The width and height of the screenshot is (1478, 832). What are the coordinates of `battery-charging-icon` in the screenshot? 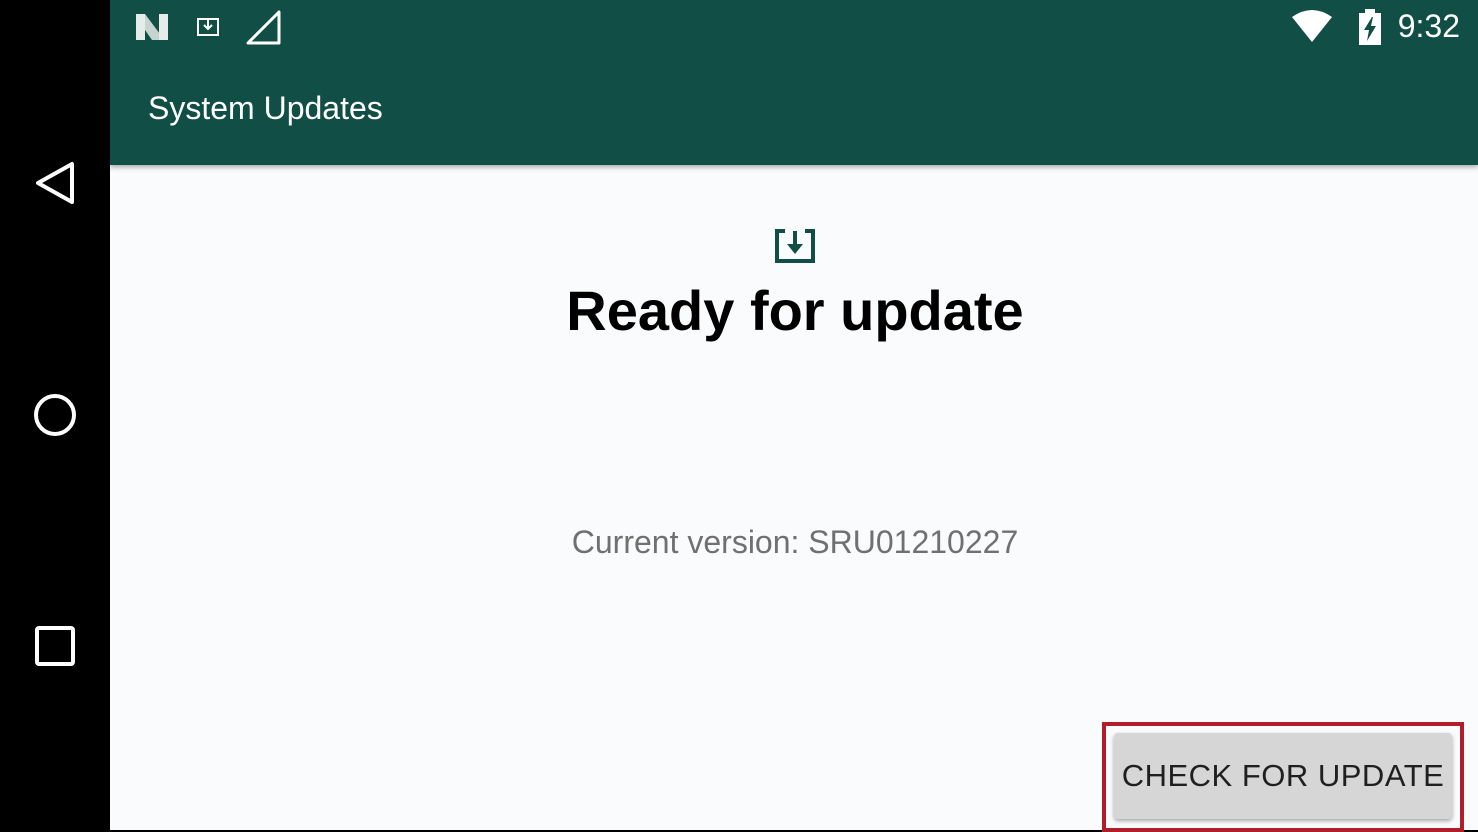 It's located at (1370, 27).